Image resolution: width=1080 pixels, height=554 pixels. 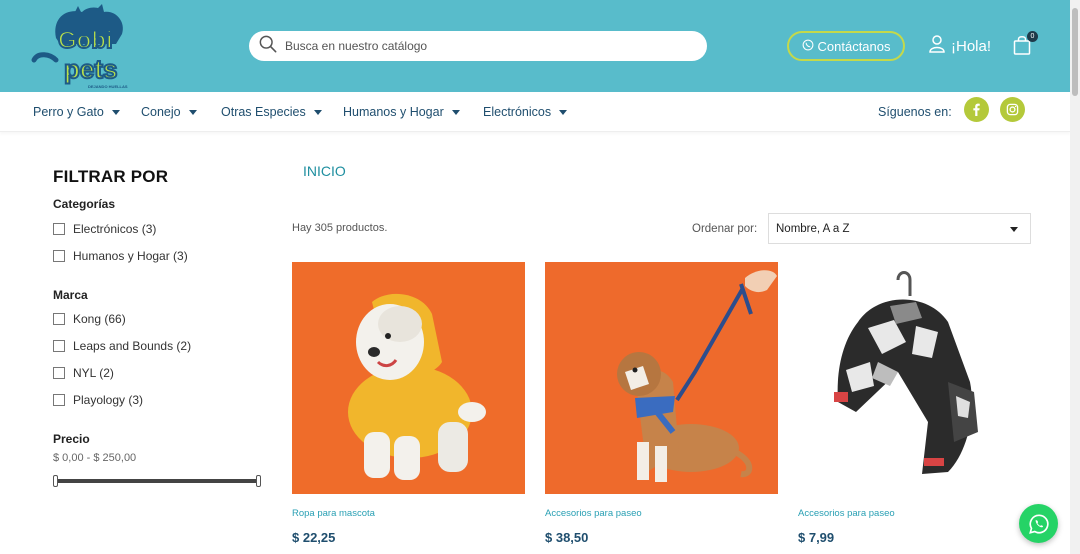 What do you see at coordinates (661, 378) in the screenshot?
I see `product-image-dog-harness-leash` at bounding box center [661, 378].